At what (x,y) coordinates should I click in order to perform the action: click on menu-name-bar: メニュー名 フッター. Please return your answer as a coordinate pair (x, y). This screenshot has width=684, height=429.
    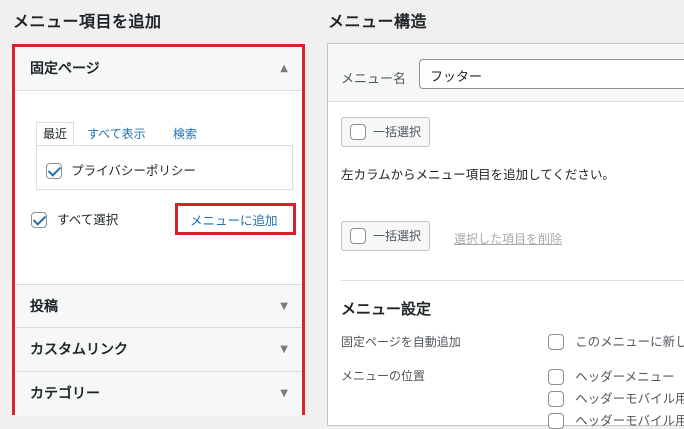
    Looking at the image, I should click on (506, 73).